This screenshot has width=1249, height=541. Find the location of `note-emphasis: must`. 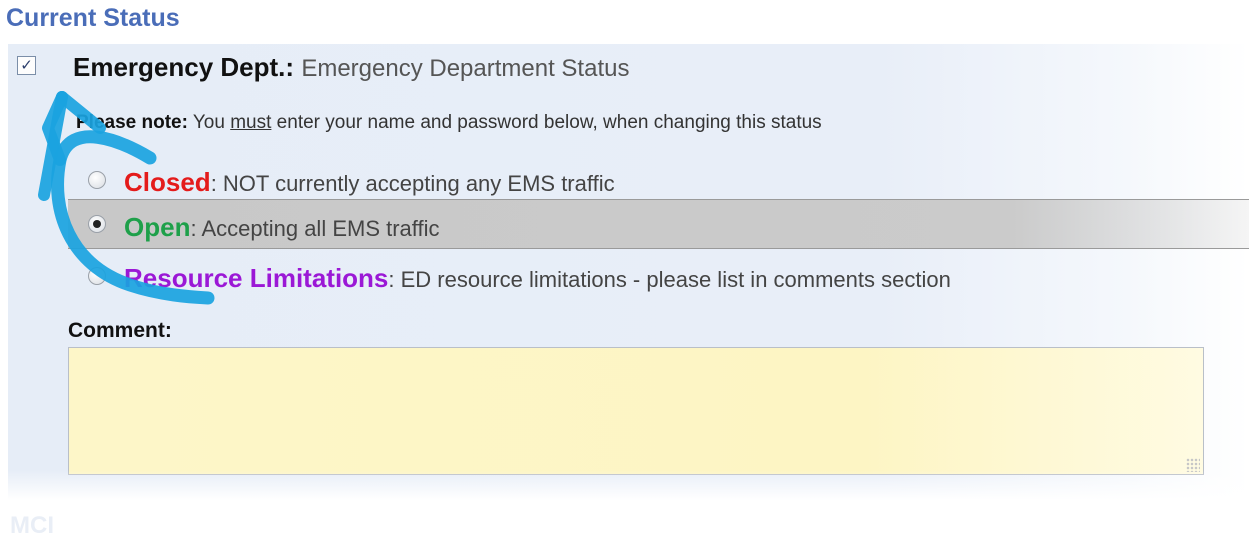

note-emphasis: must is located at coordinates (251, 122).